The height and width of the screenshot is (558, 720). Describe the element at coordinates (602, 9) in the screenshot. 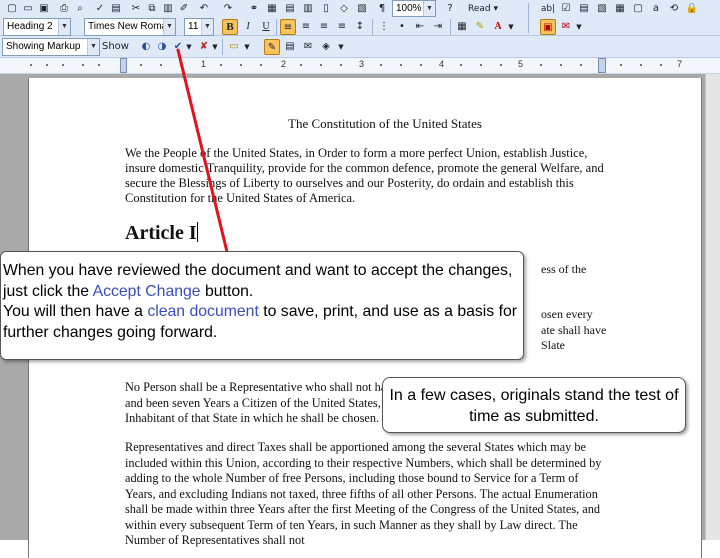

I see `field-options-icon: ▧` at that location.